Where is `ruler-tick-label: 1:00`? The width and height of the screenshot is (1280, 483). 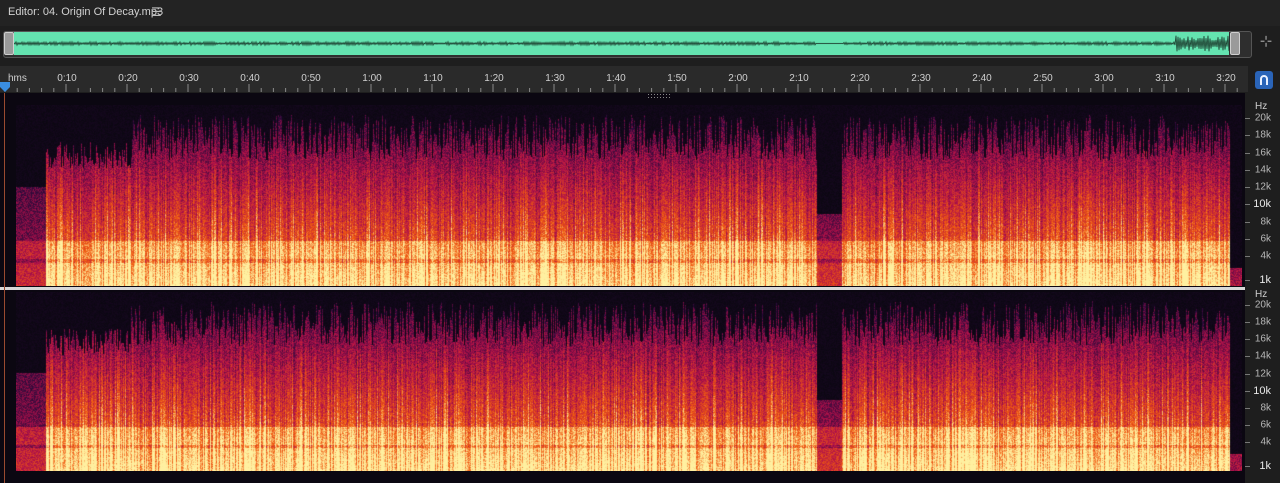 ruler-tick-label: 1:00 is located at coordinates (372, 78).